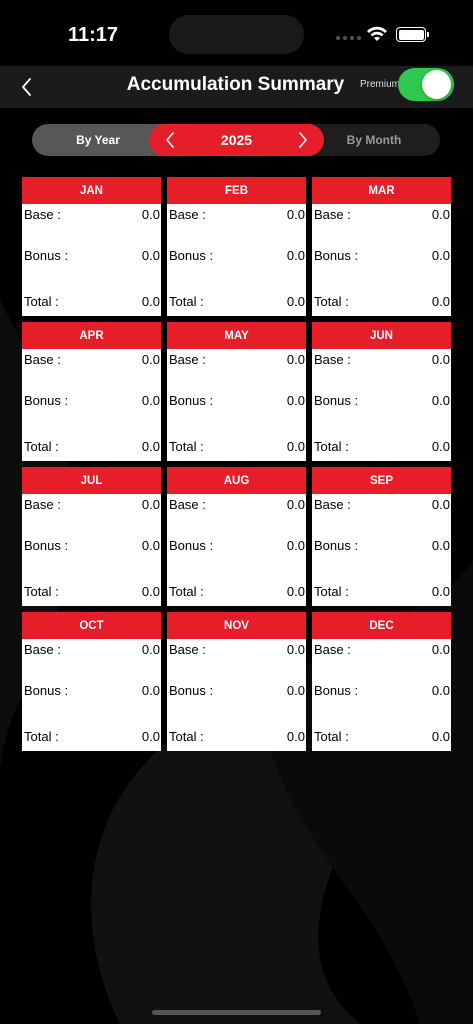  I want to click on month-card-jan: JAN Base : 0.0 Bonus : 0.0 Total : 0.0, so click(91, 246).